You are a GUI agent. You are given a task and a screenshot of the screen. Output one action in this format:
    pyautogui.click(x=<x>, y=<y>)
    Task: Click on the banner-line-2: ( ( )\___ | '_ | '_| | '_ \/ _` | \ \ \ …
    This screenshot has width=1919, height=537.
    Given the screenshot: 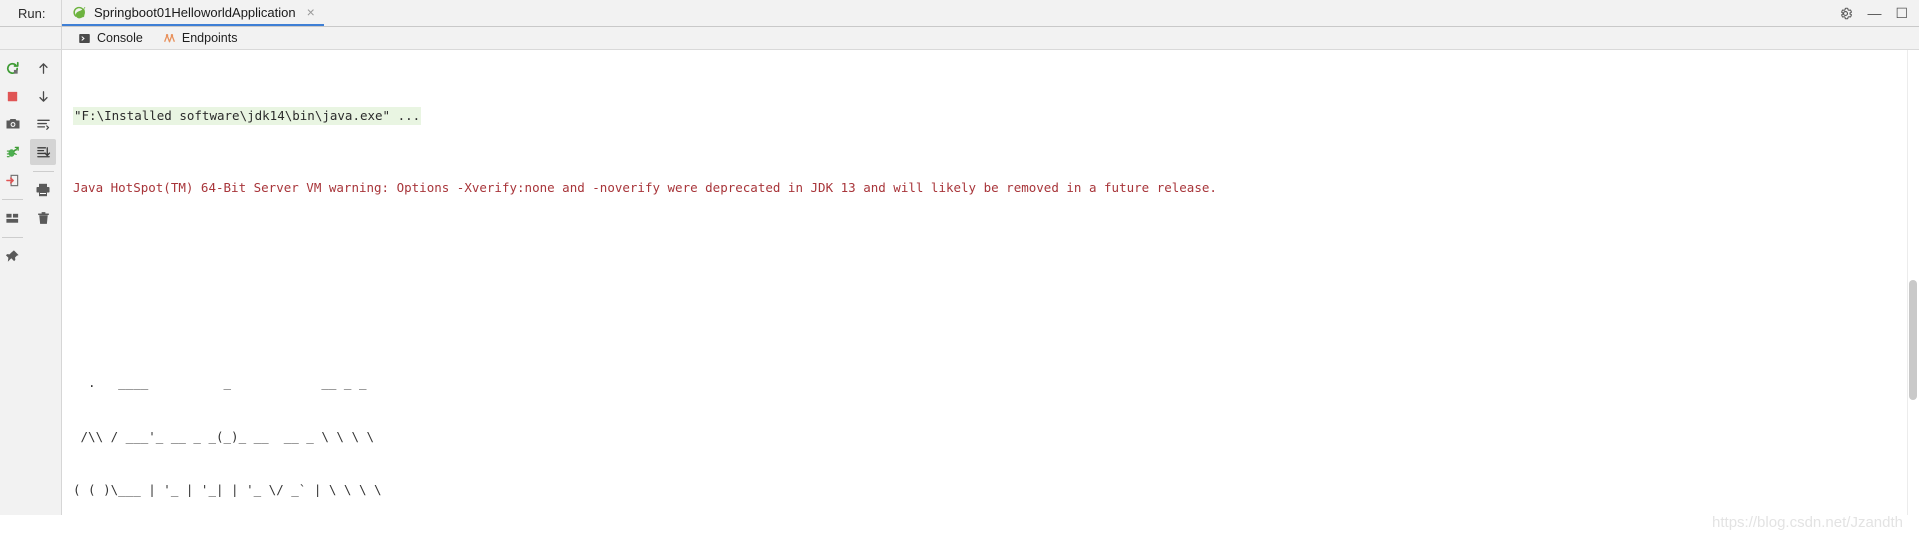 What is the action you would take?
    pyautogui.click(x=227, y=490)
    